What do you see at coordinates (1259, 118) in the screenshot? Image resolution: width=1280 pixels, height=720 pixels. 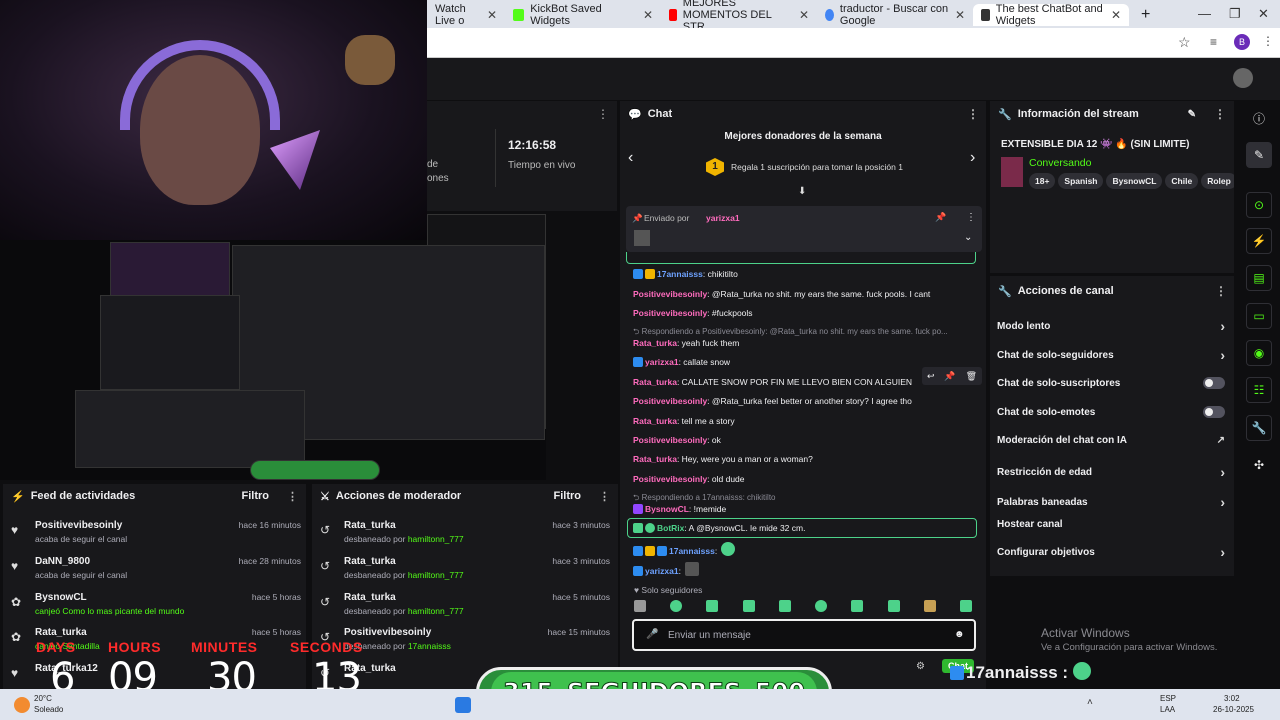 I see `info-icon: ⓘ` at bounding box center [1259, 118].